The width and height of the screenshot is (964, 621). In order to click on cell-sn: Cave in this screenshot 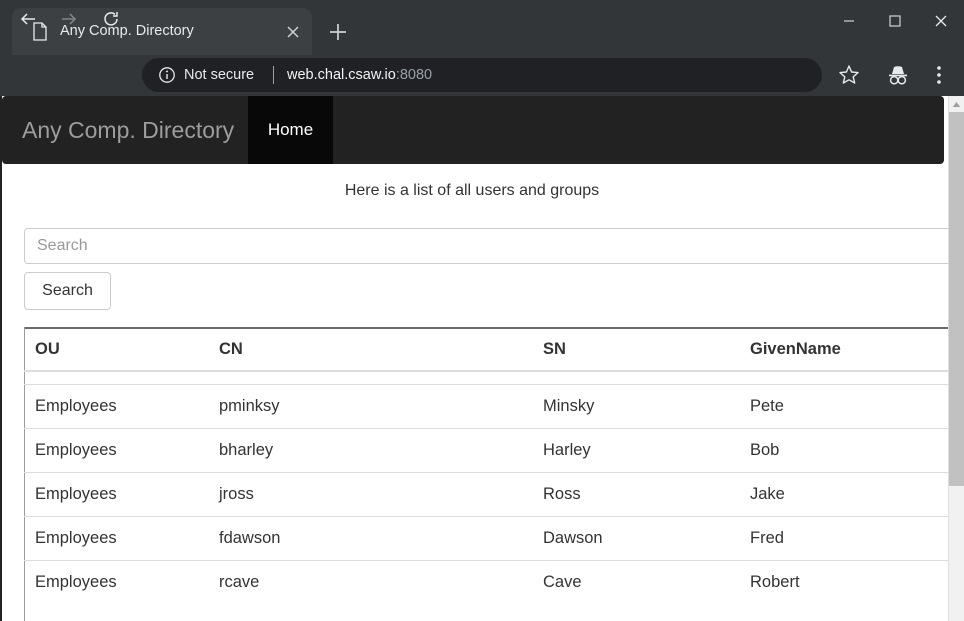, I will do `click(635, 582)`.